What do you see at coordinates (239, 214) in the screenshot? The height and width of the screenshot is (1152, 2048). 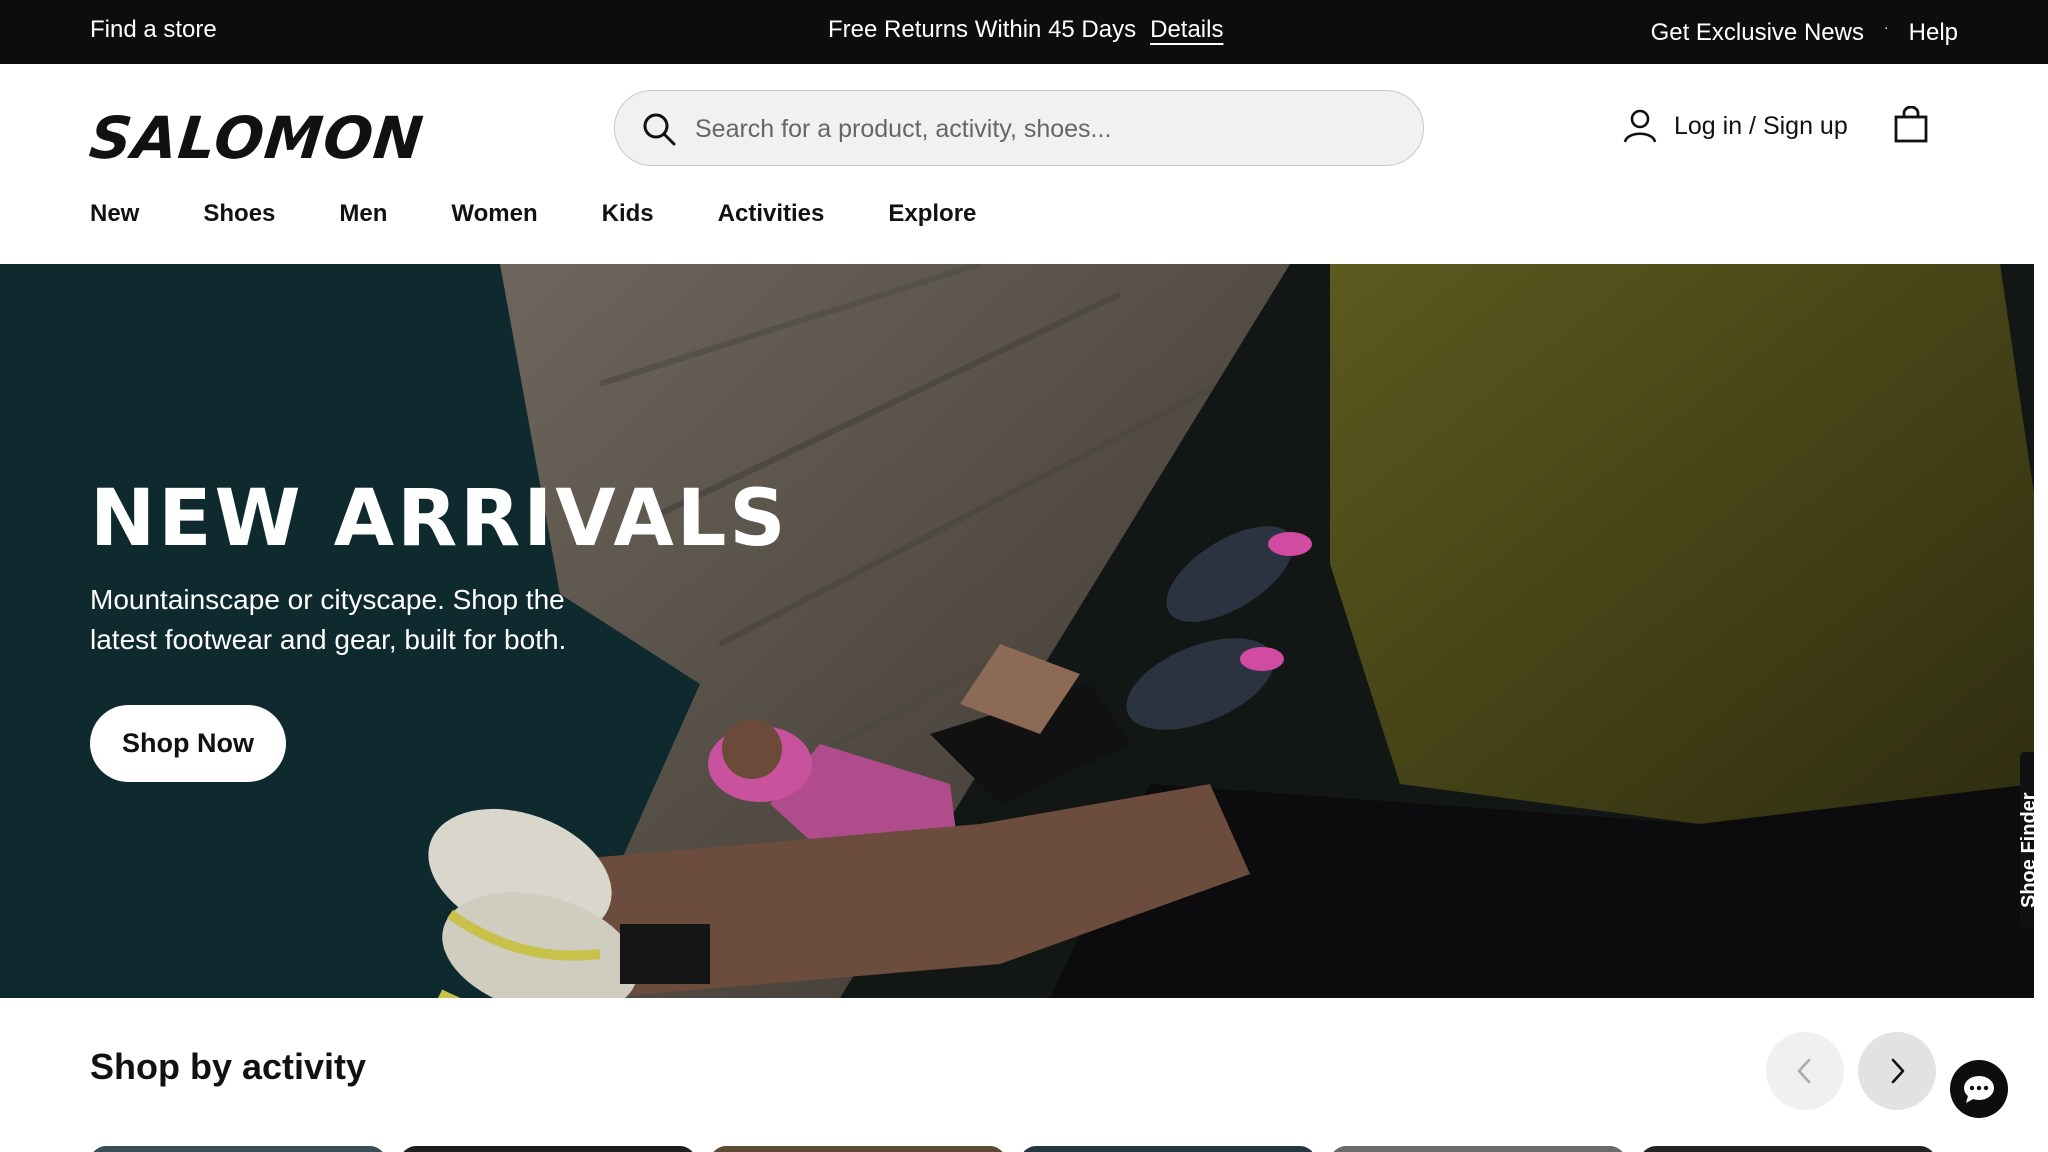 I see `nav-item-shoes: Shoes` at bounding box center [239, 214].